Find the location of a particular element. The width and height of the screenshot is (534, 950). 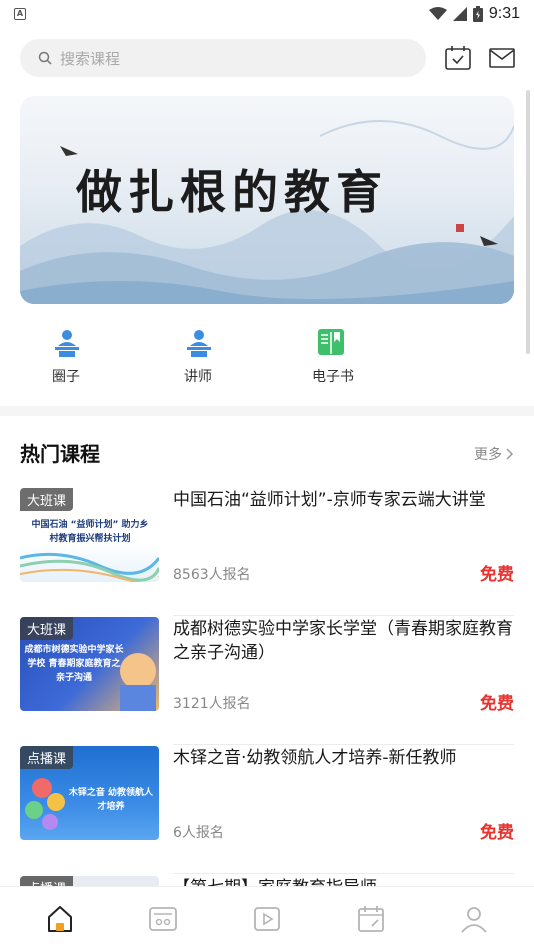

signal-icon is located at coordinates (459, 14).